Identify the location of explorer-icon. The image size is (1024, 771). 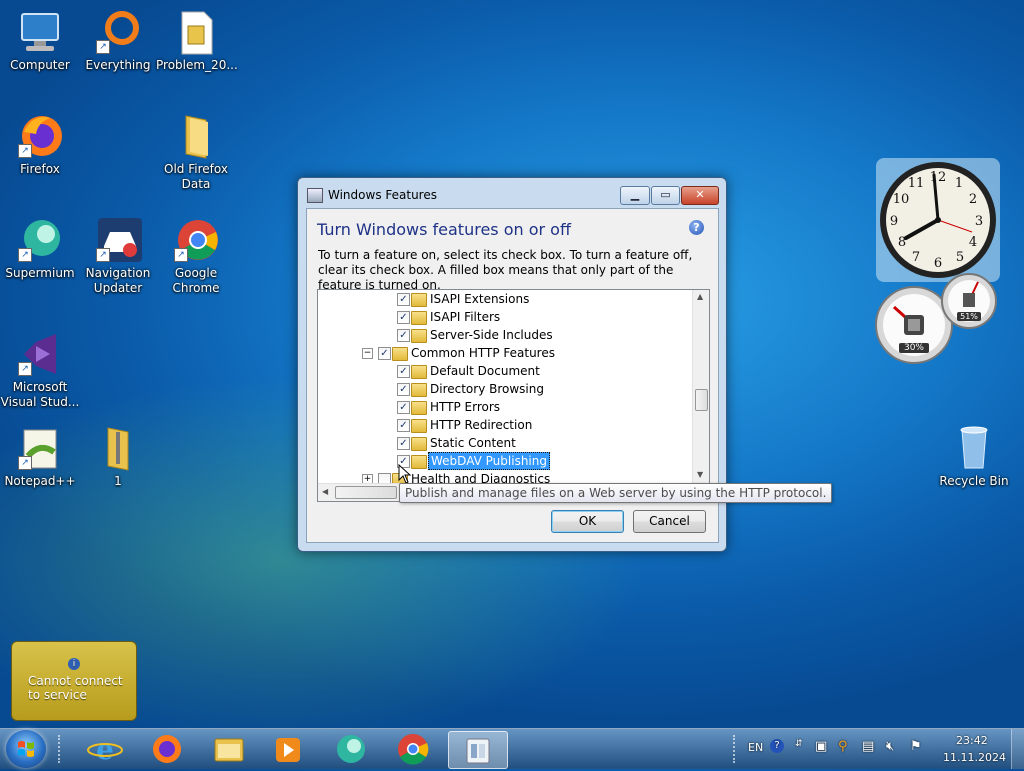
(229, 750).